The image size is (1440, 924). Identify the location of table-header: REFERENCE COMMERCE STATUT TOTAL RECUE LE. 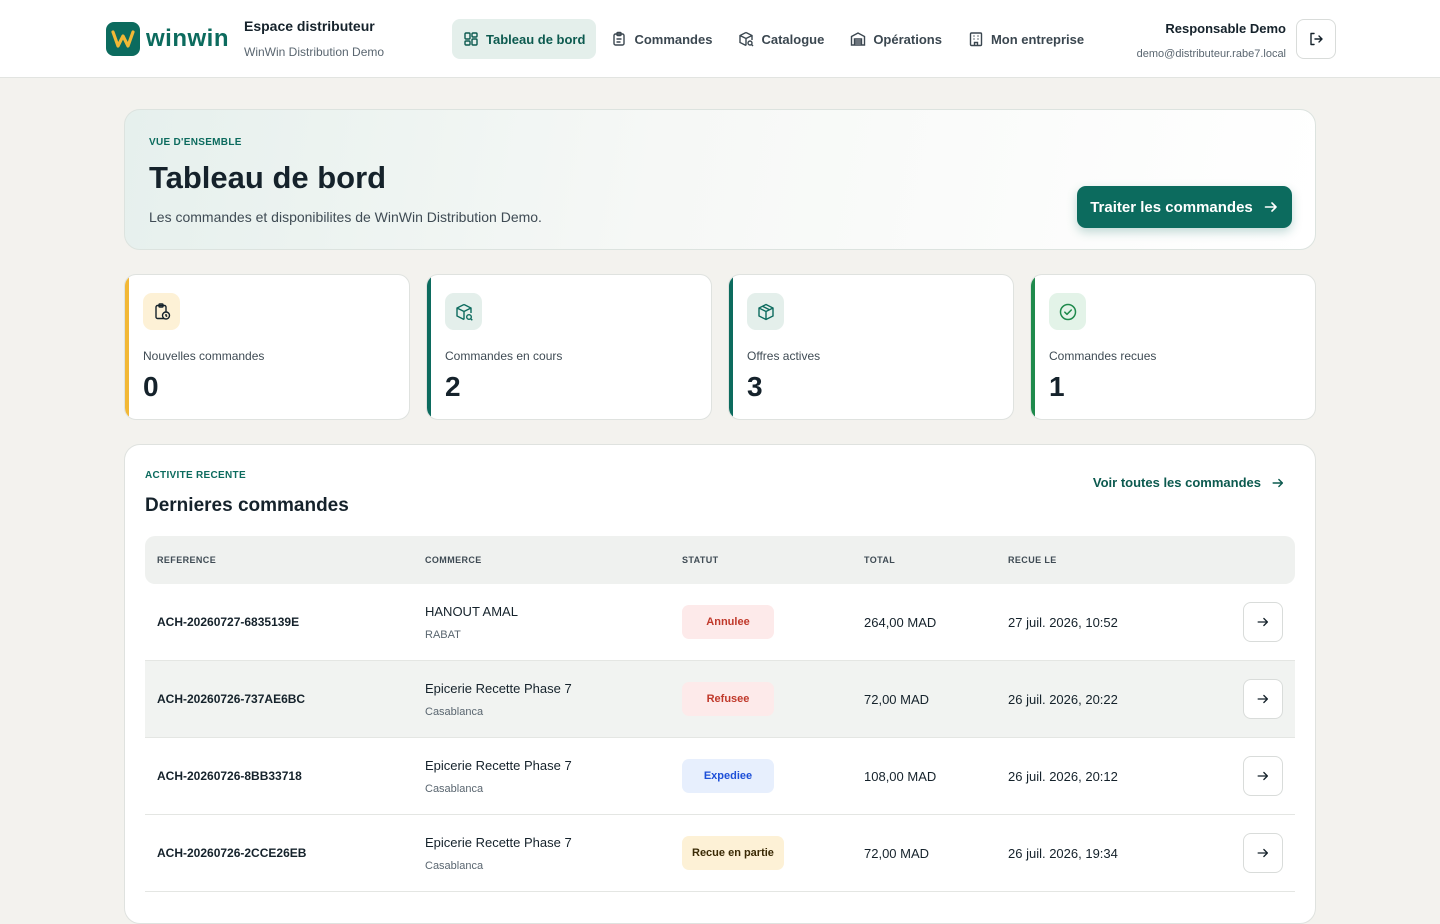
(720, 560).